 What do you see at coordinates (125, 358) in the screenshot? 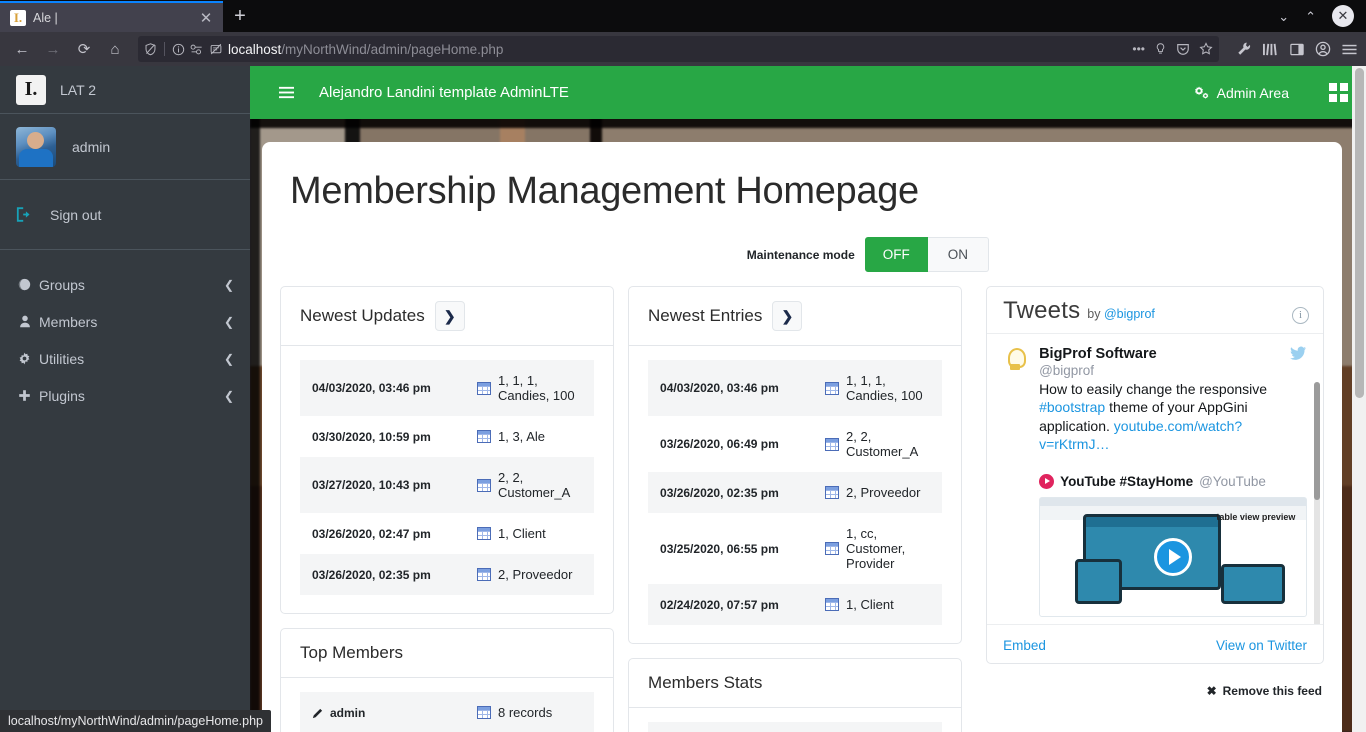
I see `sidebar-item-utilities: Utilities ❮` at bounding box center [125, 358].